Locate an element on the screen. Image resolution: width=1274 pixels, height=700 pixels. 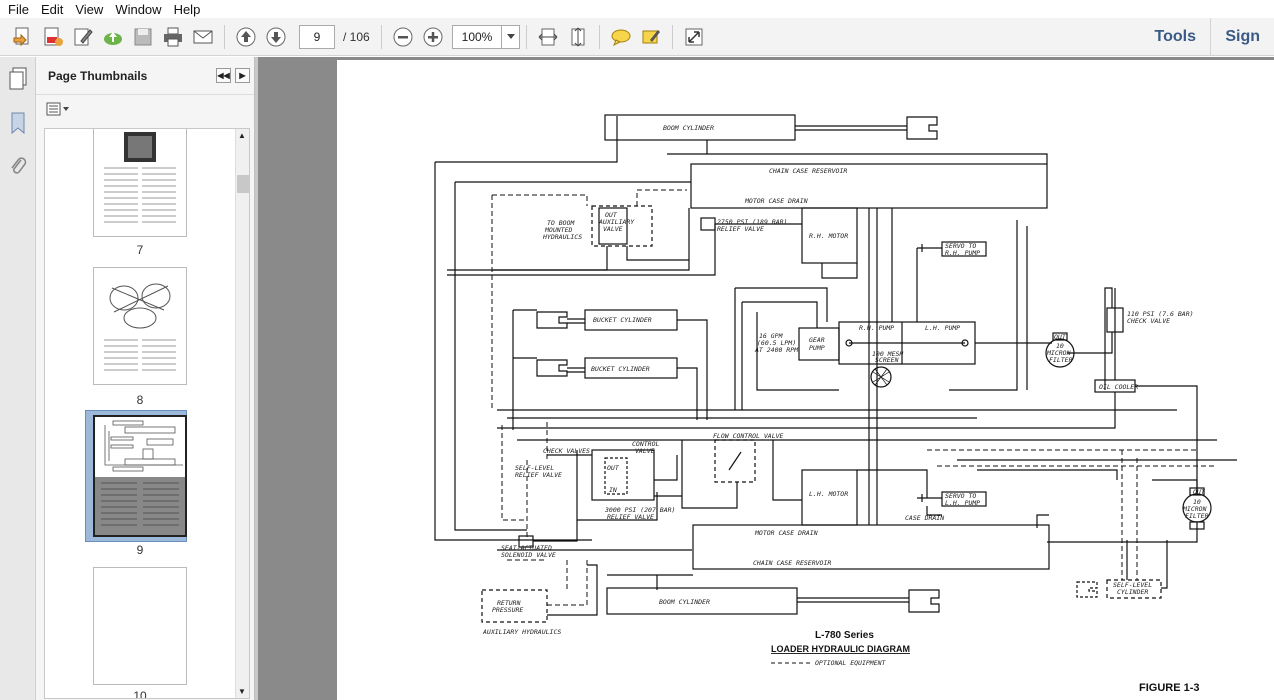
label-out: OUT is located at coordinates (613, 468).